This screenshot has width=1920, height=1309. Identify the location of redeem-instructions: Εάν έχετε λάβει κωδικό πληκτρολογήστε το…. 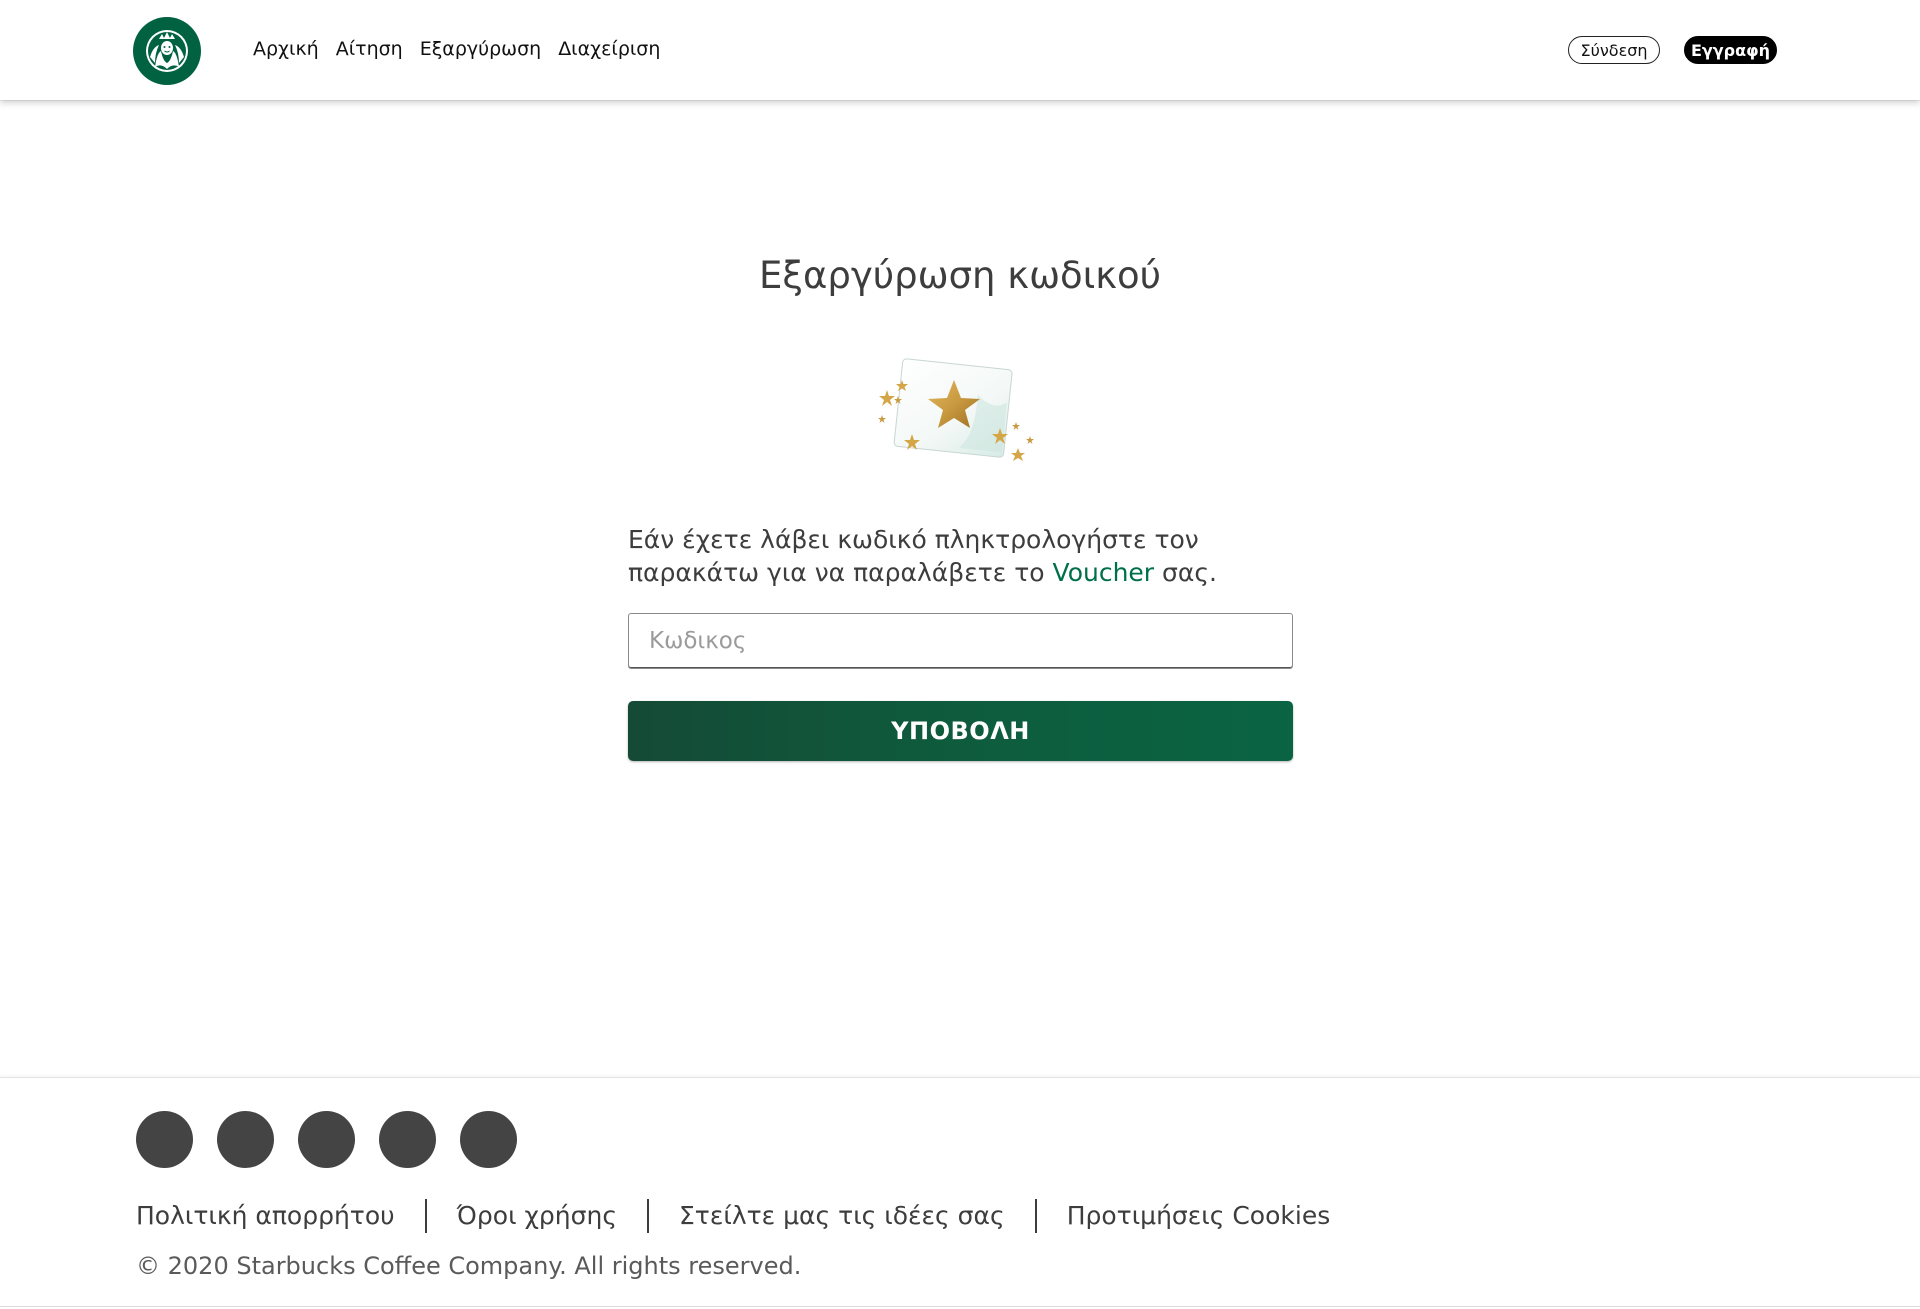
(964, 556).